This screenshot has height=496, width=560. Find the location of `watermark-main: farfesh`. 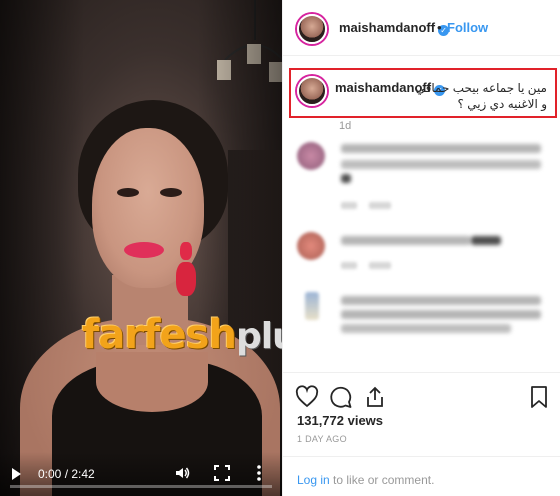

watermark-main: farfesh is located at coordinates (159, 335).